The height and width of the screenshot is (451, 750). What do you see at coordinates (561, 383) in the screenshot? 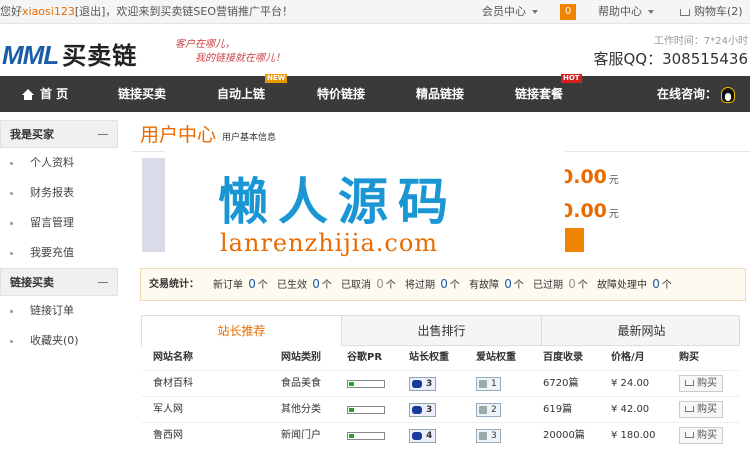
I see `indexed-count: 6720篇` at bounding box center [561, 383].